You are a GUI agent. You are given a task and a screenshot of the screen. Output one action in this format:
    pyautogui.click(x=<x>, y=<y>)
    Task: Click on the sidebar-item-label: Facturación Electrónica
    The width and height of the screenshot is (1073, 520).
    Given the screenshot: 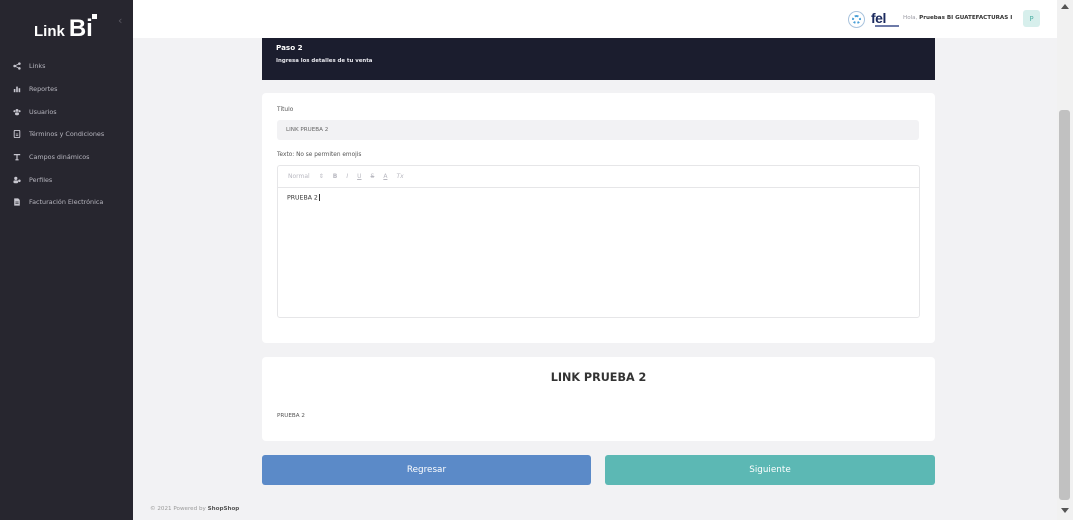 What is the action you would take?
    pyautogui.click(x=66, y=202)
    